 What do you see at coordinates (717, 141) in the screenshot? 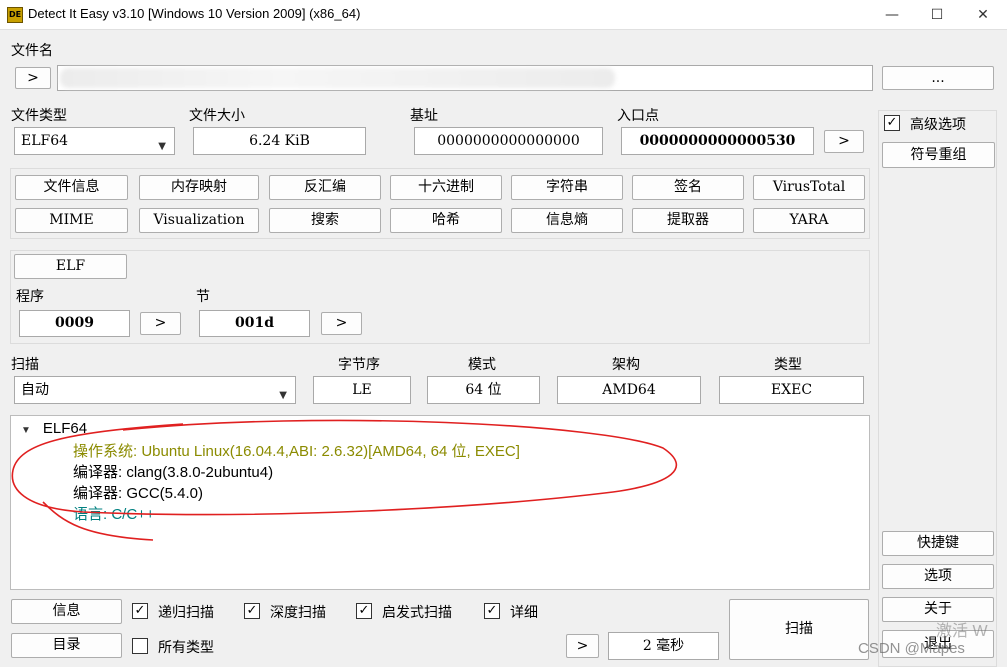
I see `entry-point-field: 0000000000000530` at bounding box center [717, 141].